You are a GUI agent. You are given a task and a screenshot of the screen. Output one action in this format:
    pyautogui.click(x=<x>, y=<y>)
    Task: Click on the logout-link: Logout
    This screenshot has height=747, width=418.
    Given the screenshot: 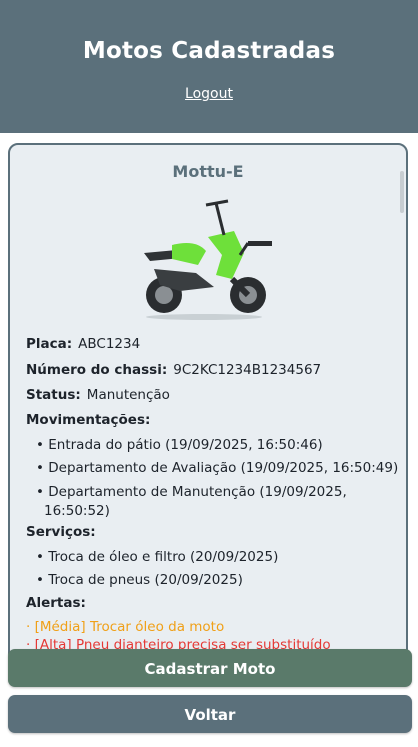 What is the action you would take?
    pyautogui.click(x=209, y=94)
    